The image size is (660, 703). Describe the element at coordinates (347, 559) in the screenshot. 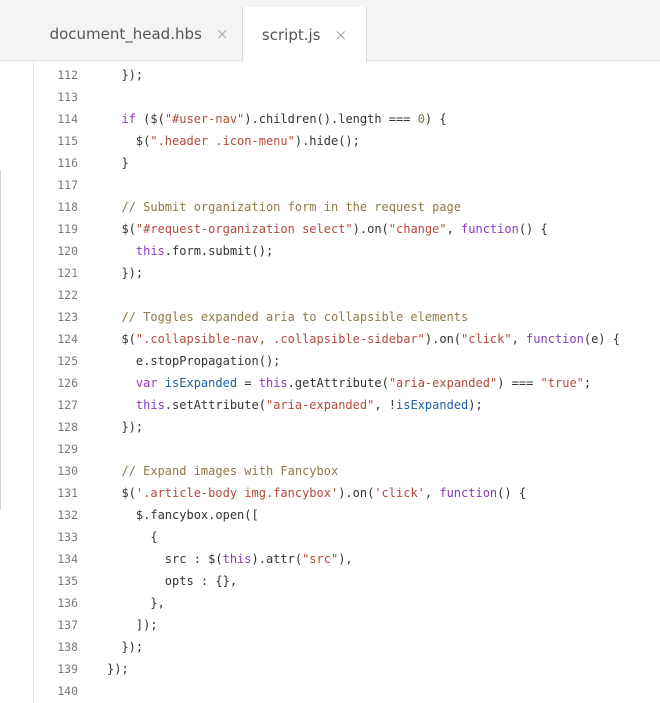

I see `code-line: 134 src : $(this).attr("src"),` at that location.